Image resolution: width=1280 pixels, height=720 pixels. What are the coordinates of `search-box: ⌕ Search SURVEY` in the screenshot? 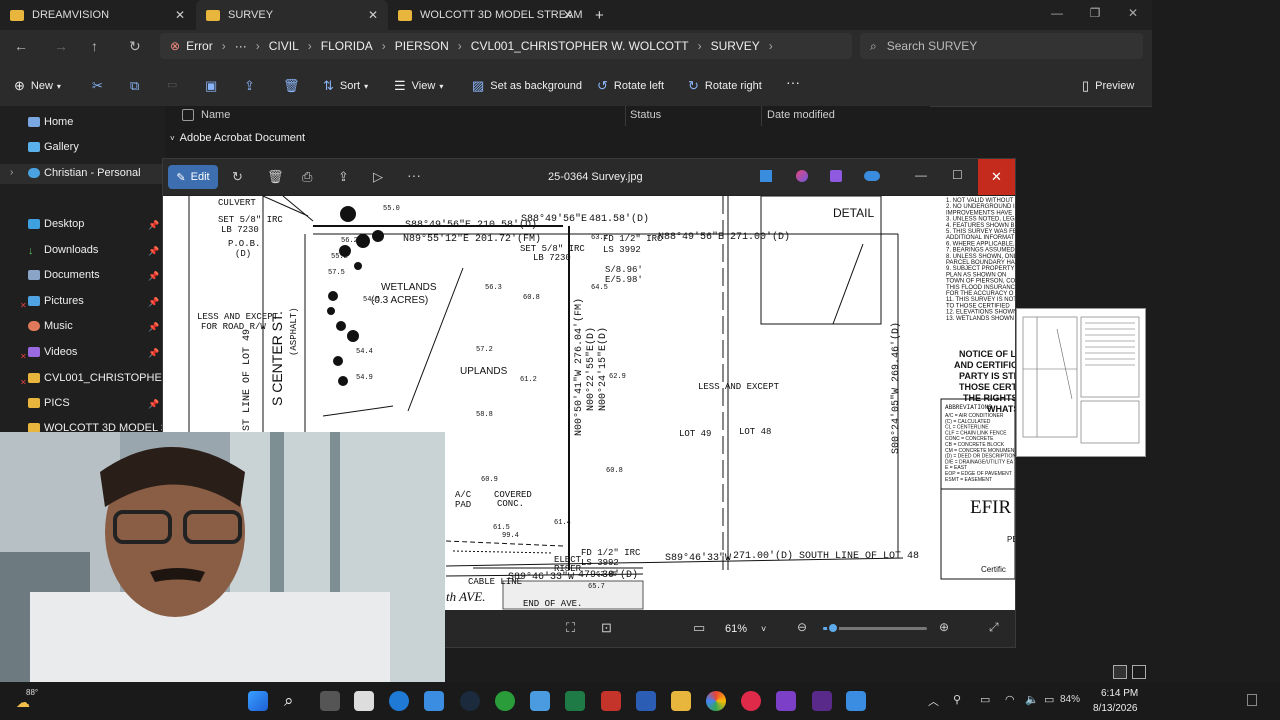 It's located at (1001, 46).